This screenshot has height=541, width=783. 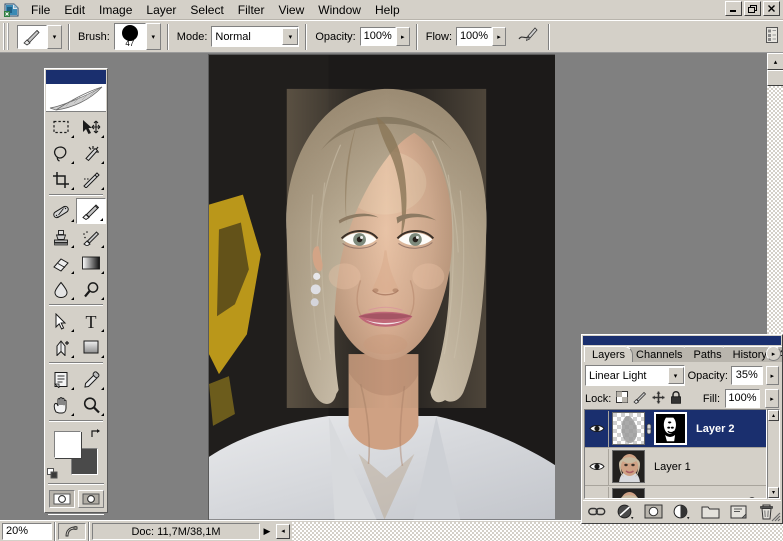 I want to click on magic-wand-tool, so click(x=91, y=153).